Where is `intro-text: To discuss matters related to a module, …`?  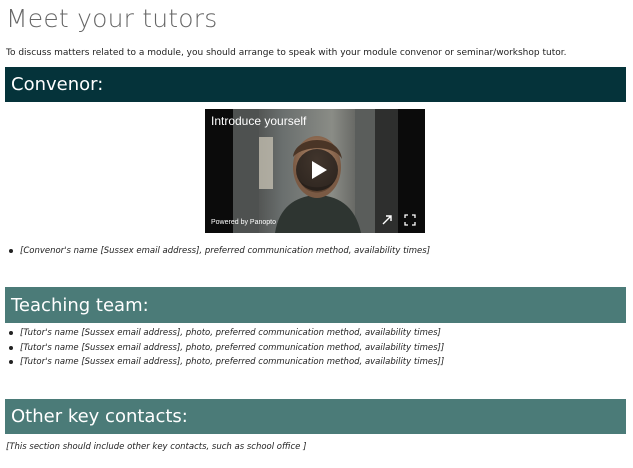 intro-text: To discuss matters related to a module, … is located at coordinates (286, 53).